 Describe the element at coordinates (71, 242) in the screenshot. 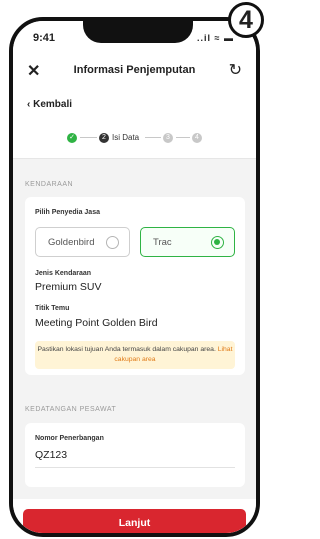

I see `provider-name: Goldenbird` at that location.